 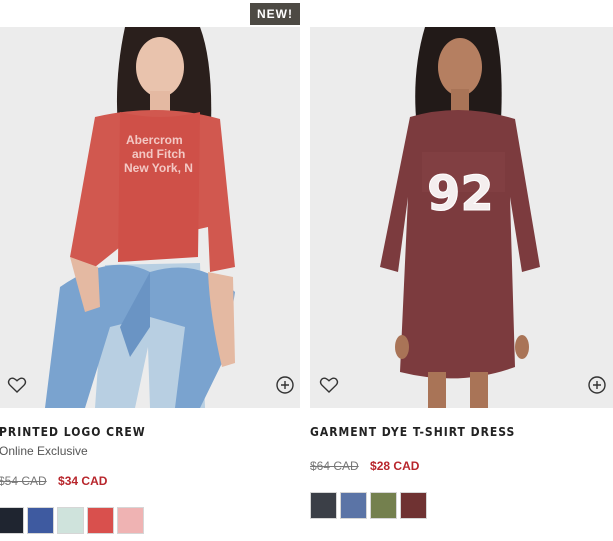 What do you see at coordinates (53, 481) in the screenshot?
I see `price-row: $54 CAD $34 CAD` at bounding box center [53, 481].